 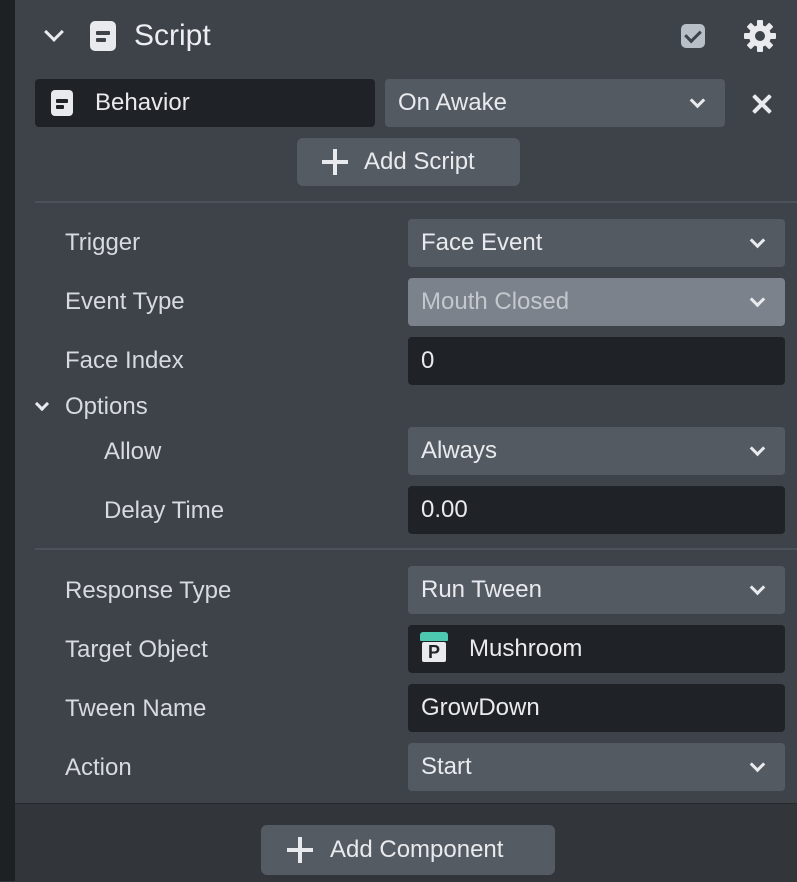 What do you see at coordinates (596, 767) in the screenshot?
I see `action-dropdown: Start` at bounding box center [596, 767].